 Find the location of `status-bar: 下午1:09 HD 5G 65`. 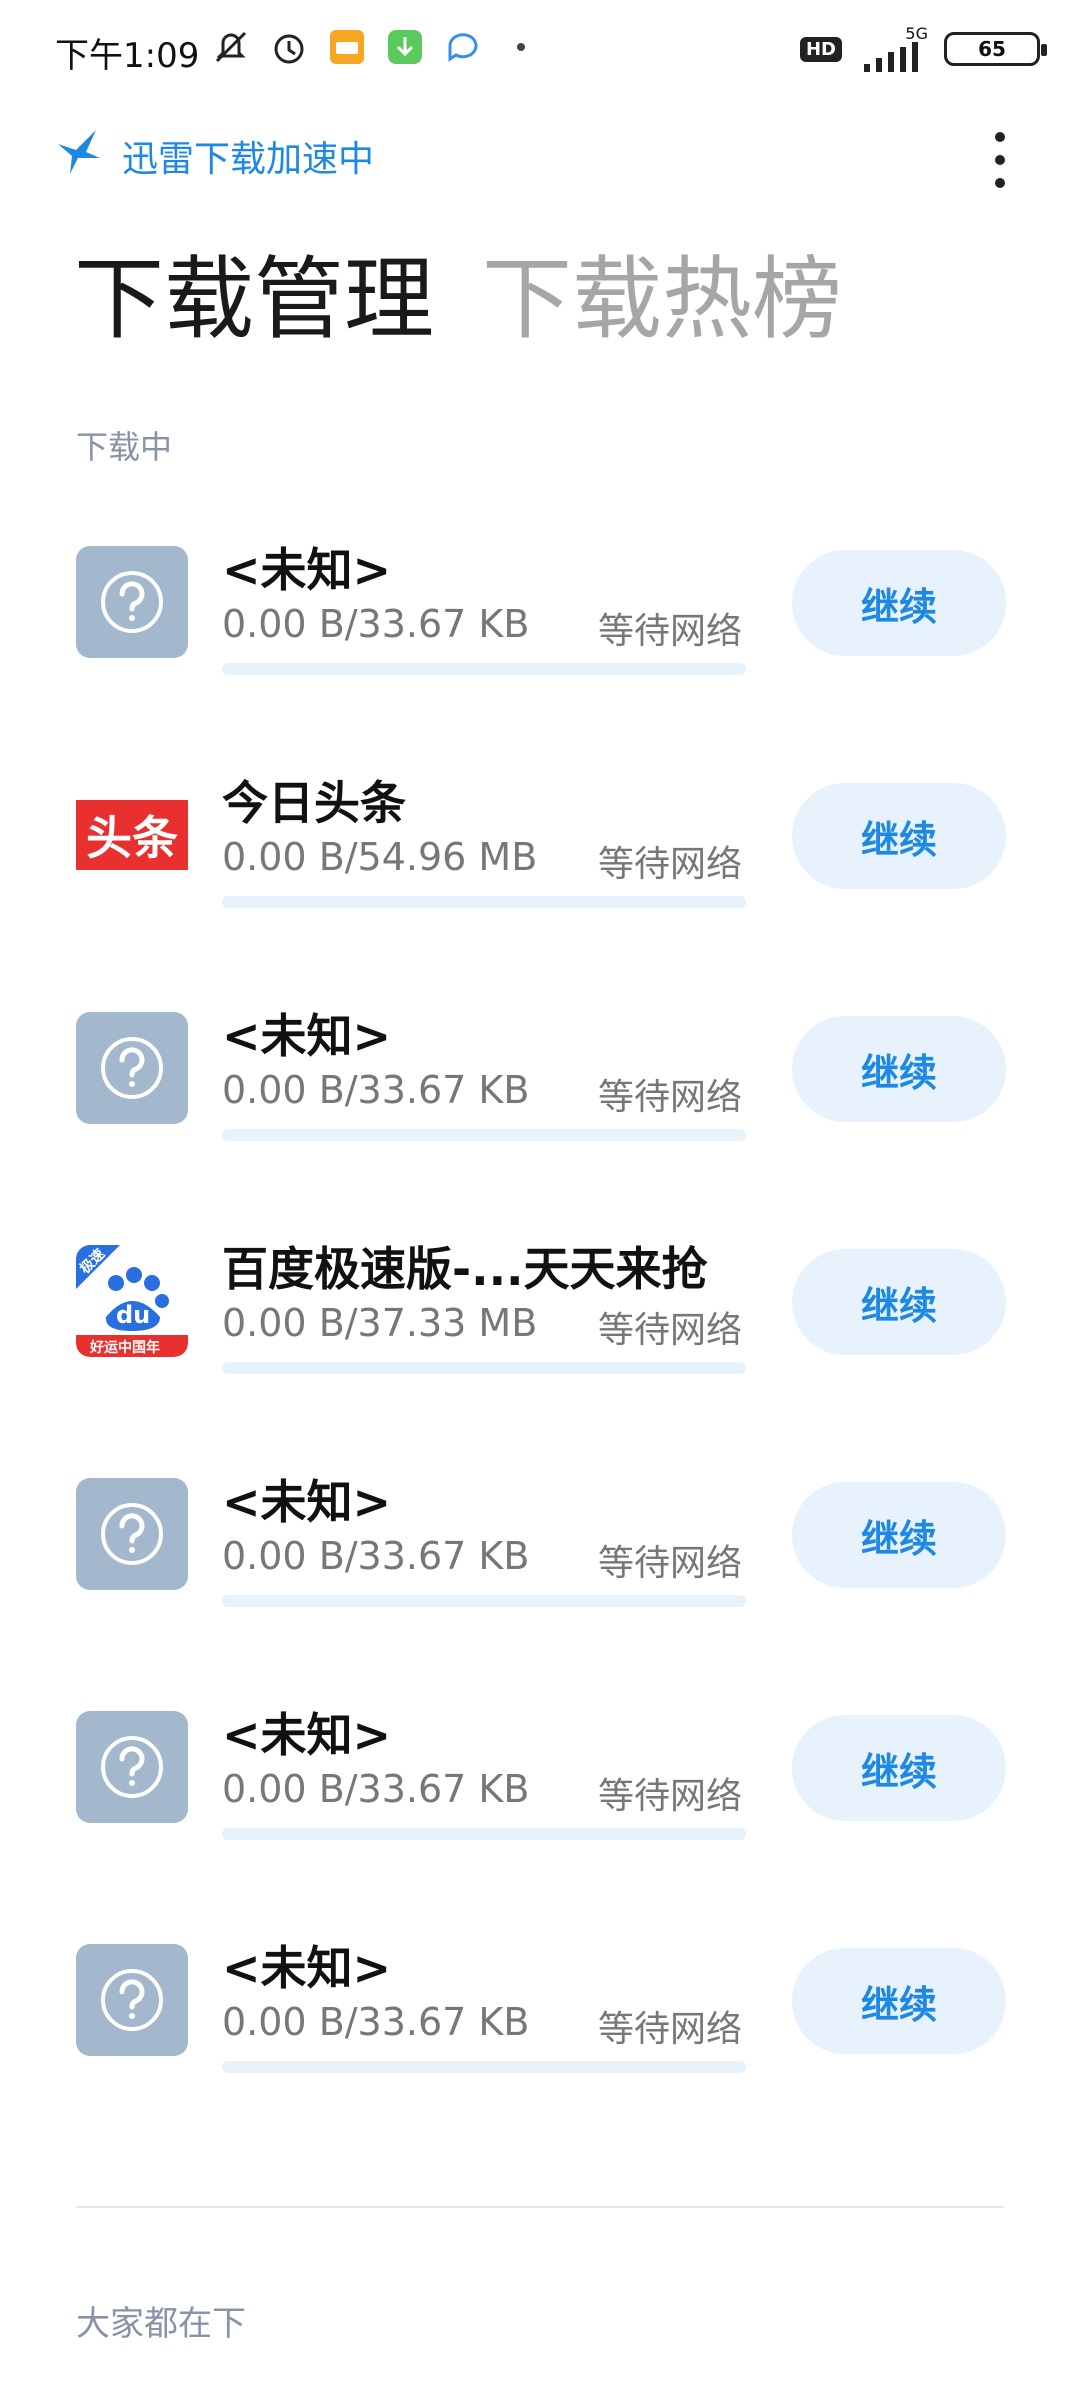

status-bar: 下午1:09 HD 5G 65 is located at coordinates (540, 50).